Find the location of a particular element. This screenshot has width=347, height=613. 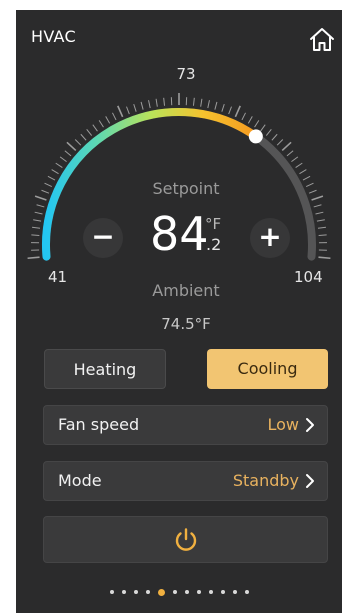

fan-speed-row: Fan speed Low is located at coordinates (185, 425).